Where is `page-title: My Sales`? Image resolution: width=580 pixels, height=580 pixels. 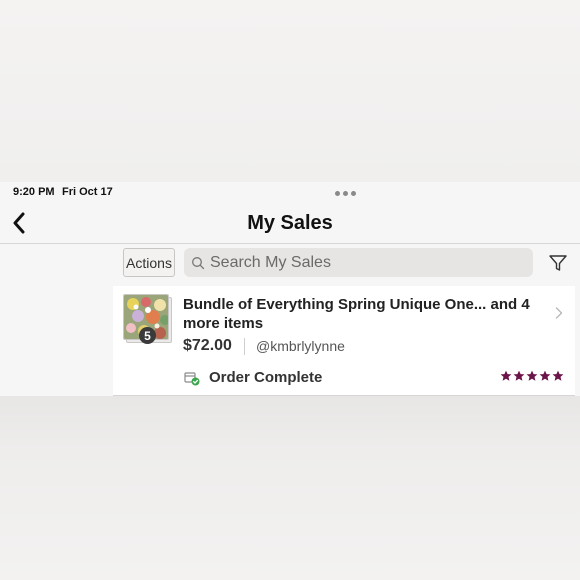
page-title: My Sales is located at coordinates (290, 223).